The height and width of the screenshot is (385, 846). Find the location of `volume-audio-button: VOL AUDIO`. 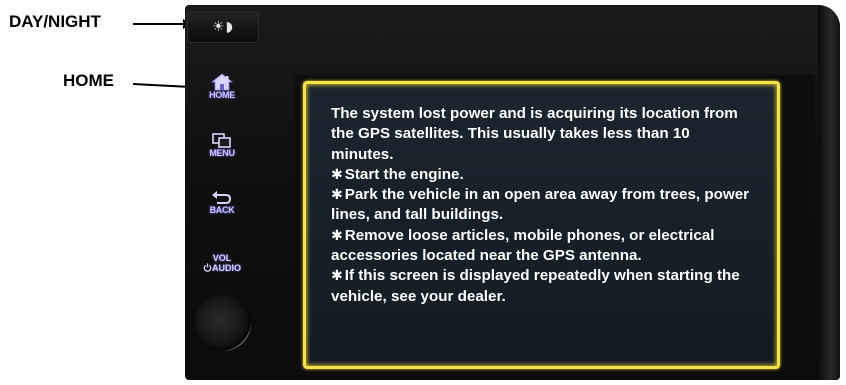

volume-audio-button: VOL AUDIO is located at coordinates (222, 263).